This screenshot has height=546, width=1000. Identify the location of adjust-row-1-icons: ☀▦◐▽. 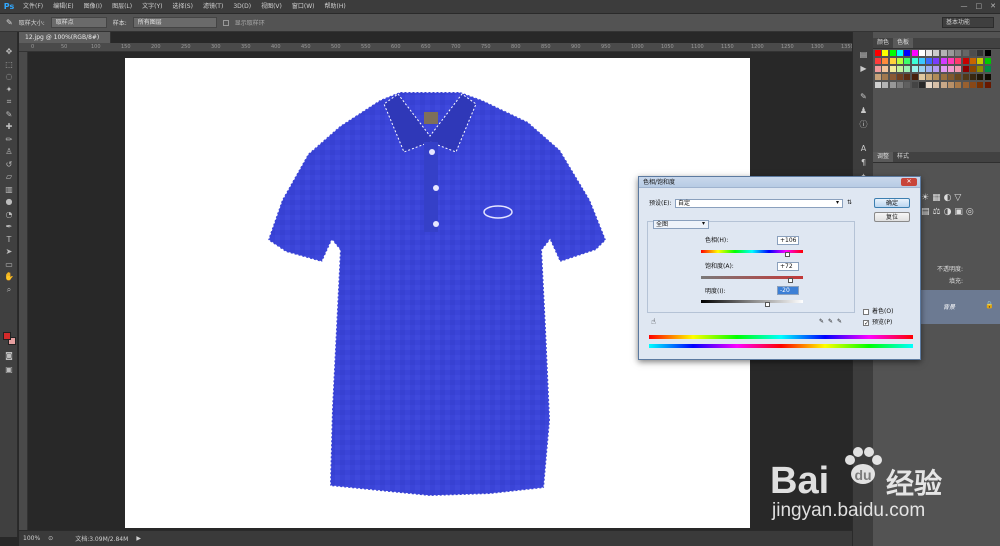
(942, 198).